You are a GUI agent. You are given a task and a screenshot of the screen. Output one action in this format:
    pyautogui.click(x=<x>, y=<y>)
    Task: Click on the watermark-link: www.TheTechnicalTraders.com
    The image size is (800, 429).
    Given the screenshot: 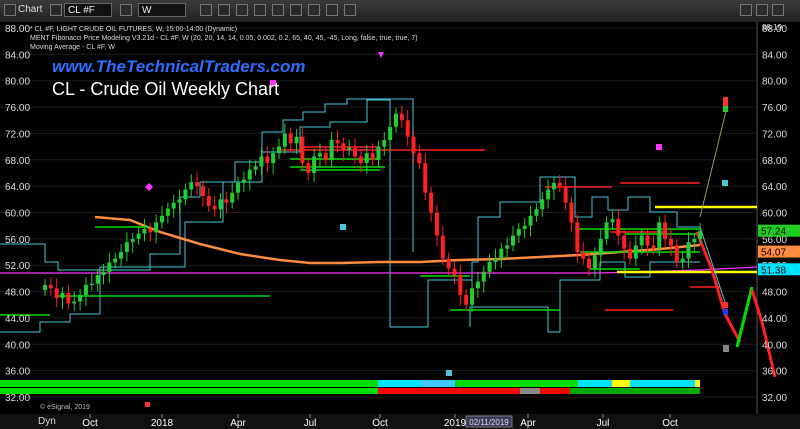 What is the action you would take?
    pyautogui.click(x=179, y=66)
    